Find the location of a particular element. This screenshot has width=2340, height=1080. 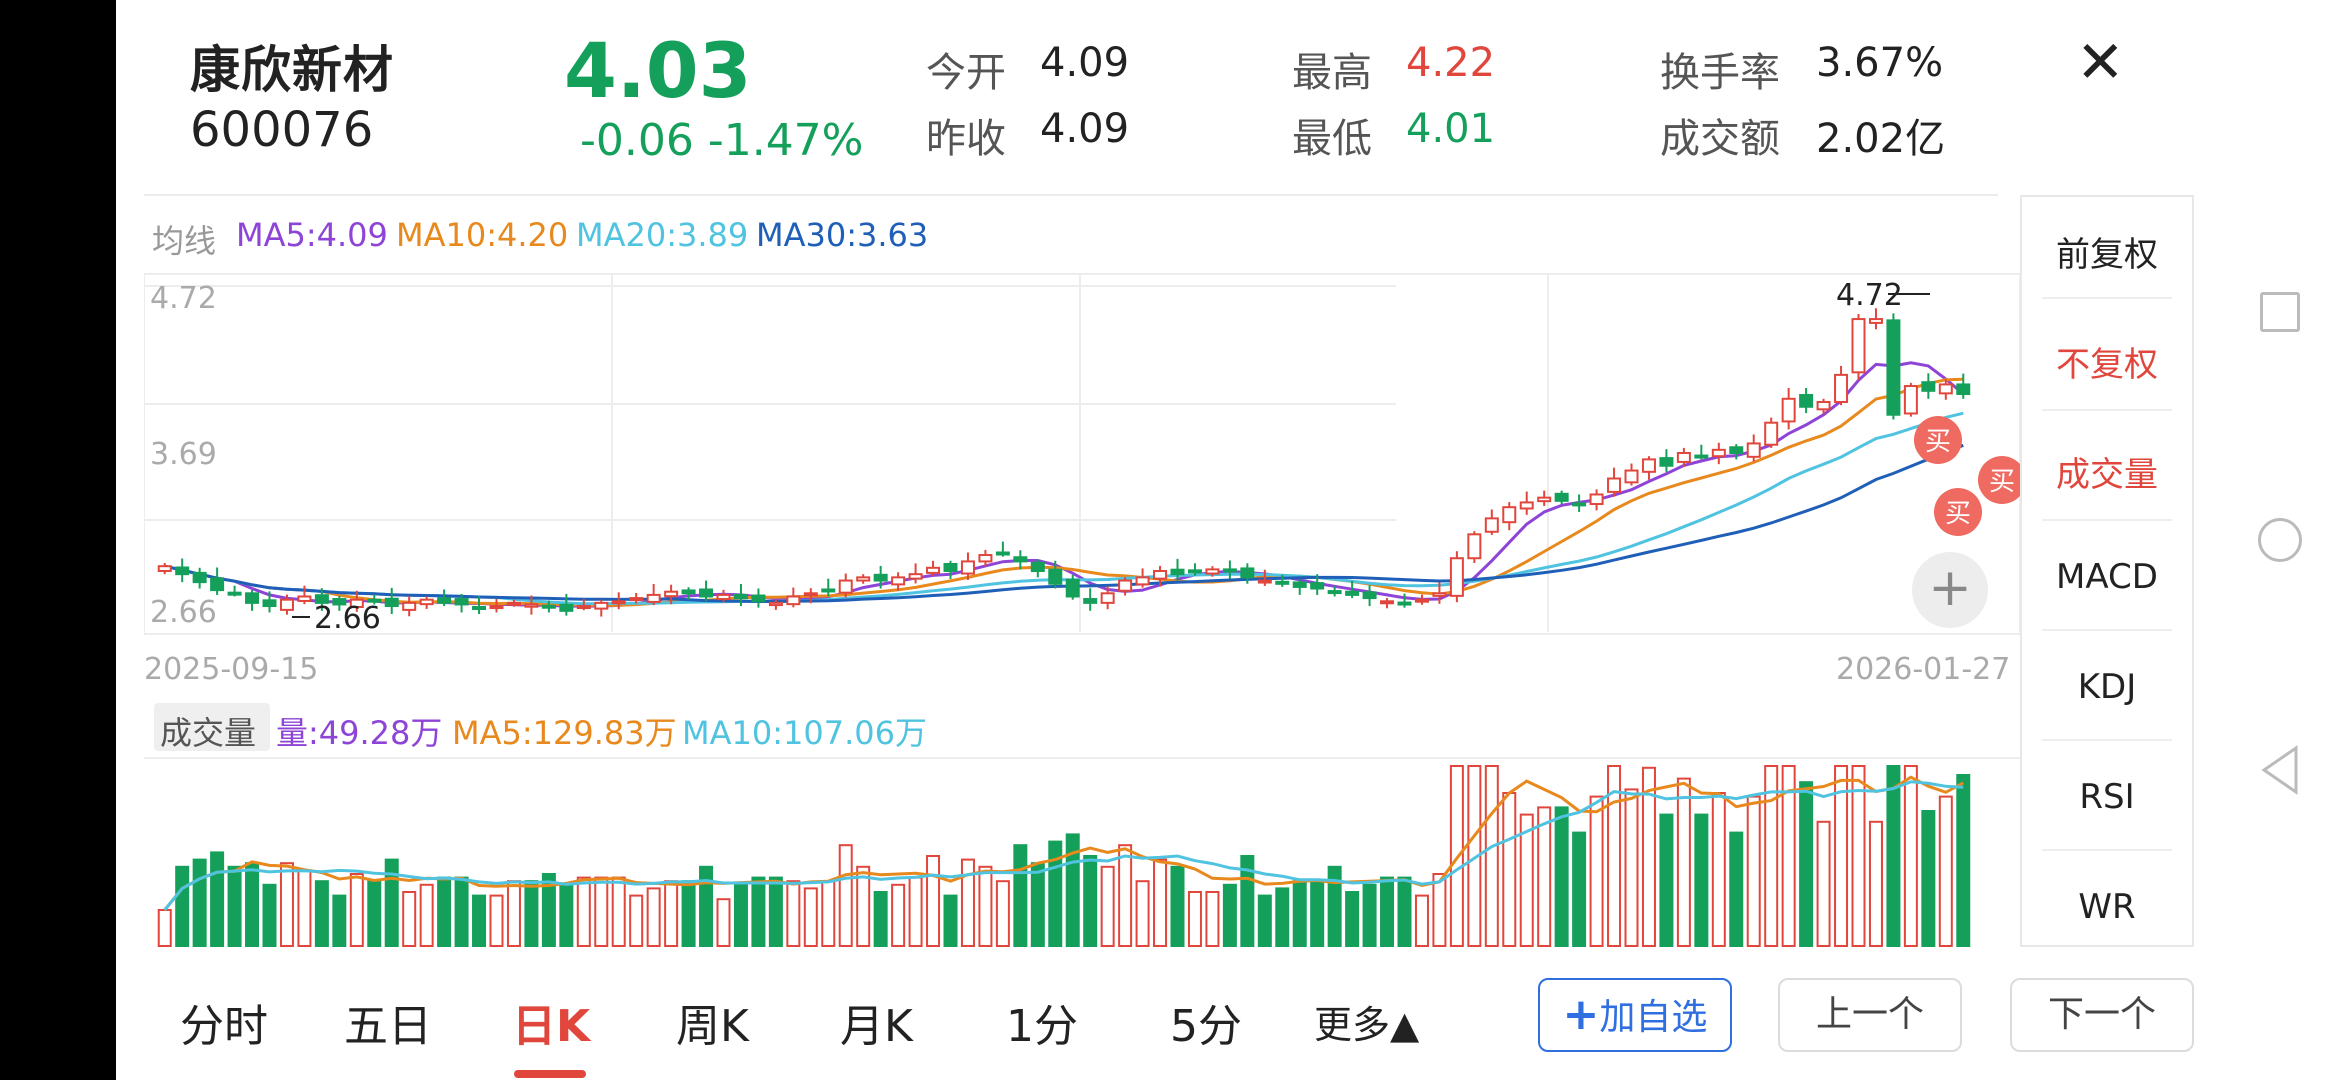

back-icon is located at coordinates (2280, 770).